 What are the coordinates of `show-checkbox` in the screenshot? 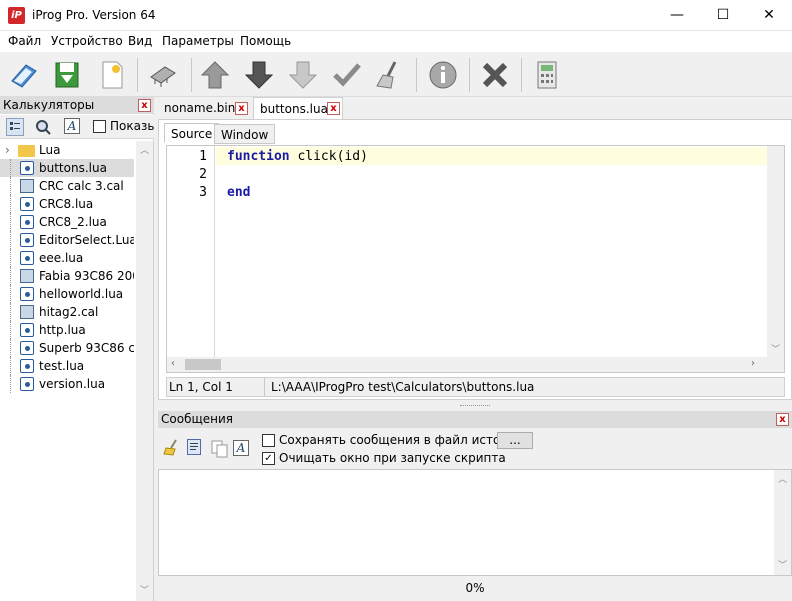 It's located at (99, 126).